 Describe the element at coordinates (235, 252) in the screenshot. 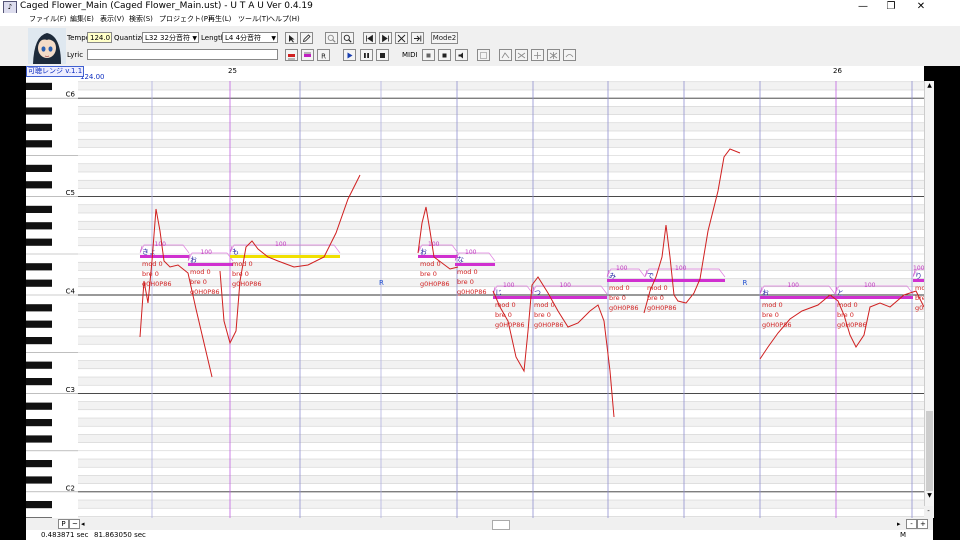

I see `note-lyric: も` at that location.